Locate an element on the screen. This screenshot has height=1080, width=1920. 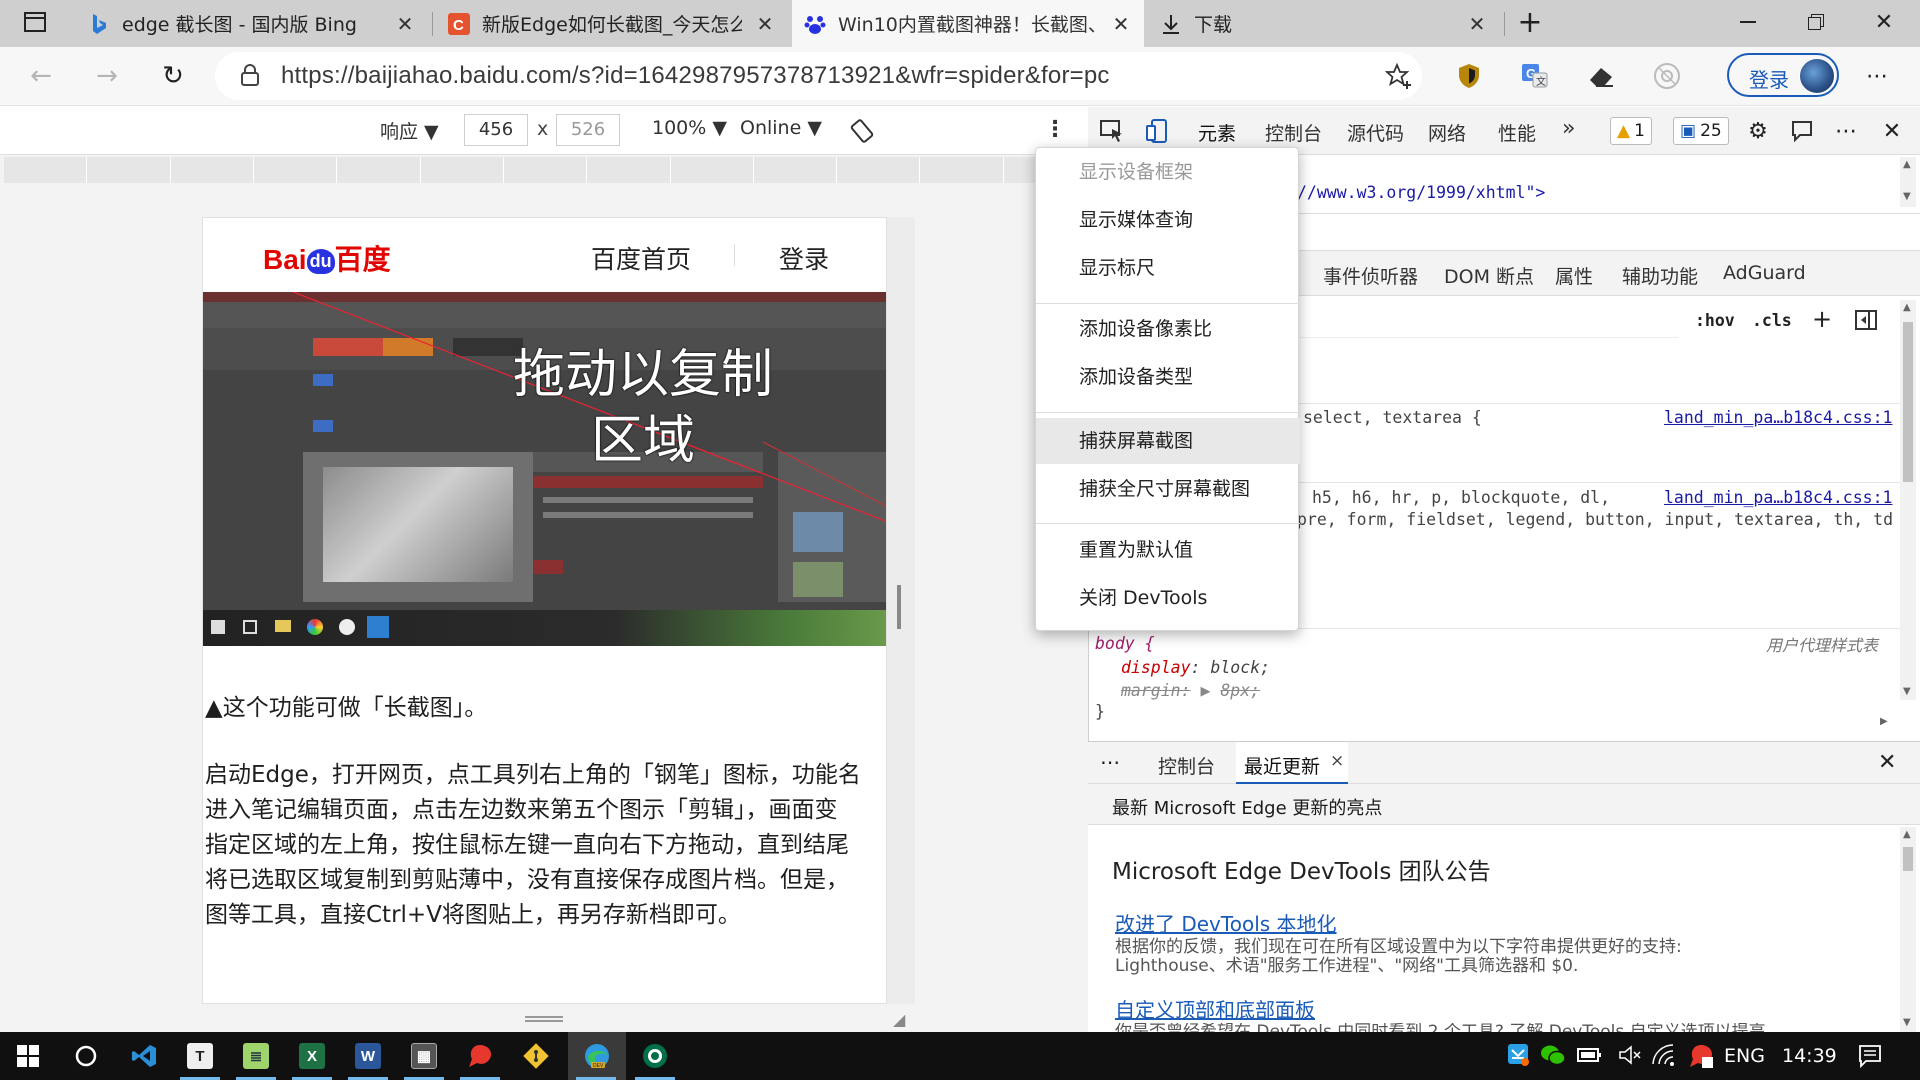
shield-extension-icon is located at coordinates (1469, 76).